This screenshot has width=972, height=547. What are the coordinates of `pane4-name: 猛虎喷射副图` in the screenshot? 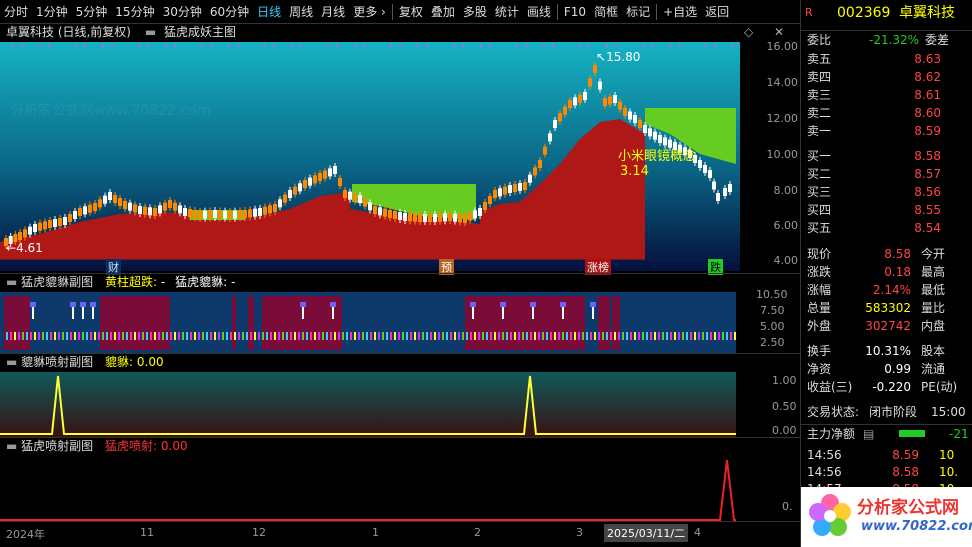 It's located at (57, 446).